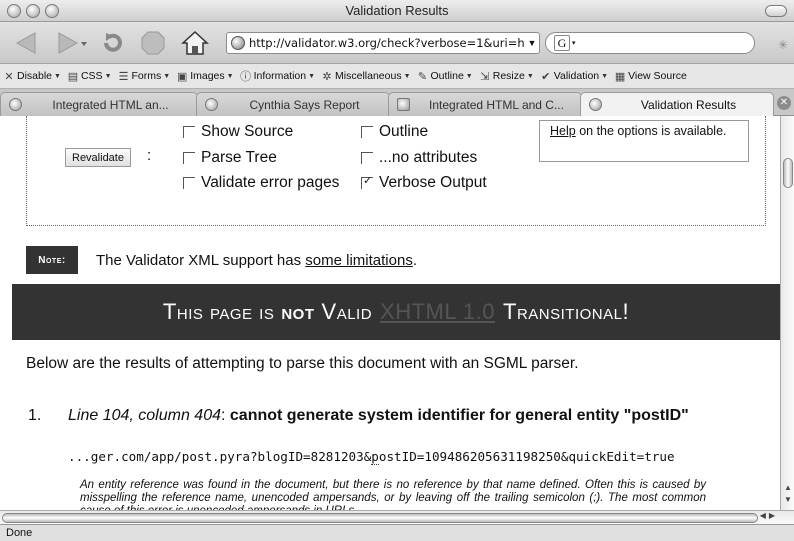  Describe the element at coordinates (246, 77) in the screenshot. I see `info-icon: ⓘ` at that location.